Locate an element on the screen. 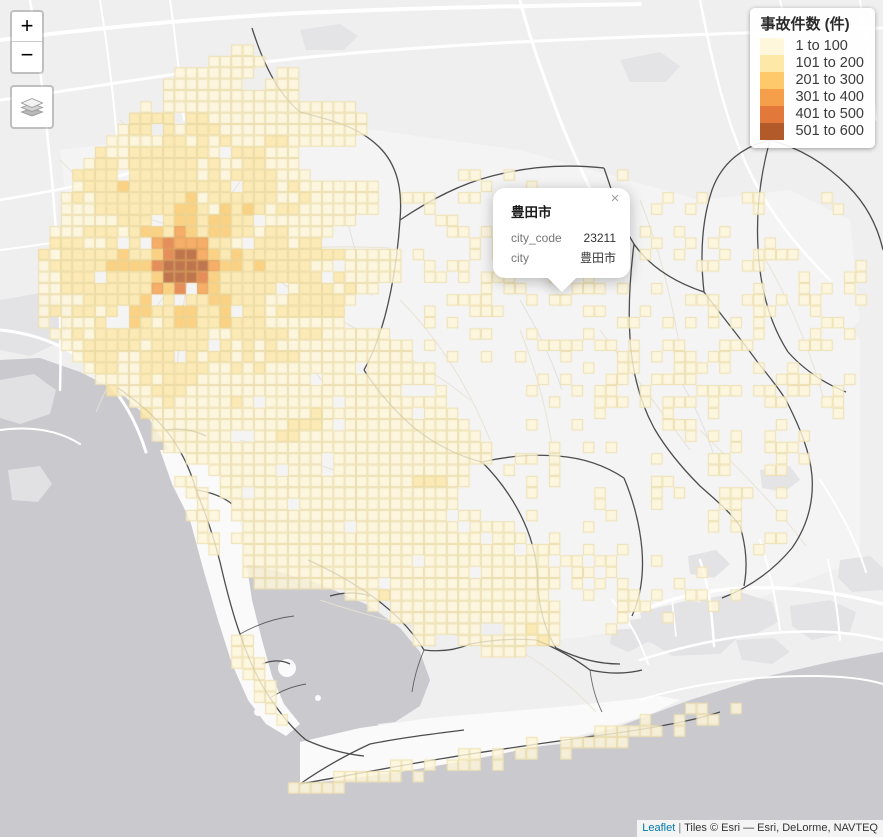 This screenshot has height=837, width=883. popup-attribute-row: city_code 23211 is located at coordinates (563, 238).